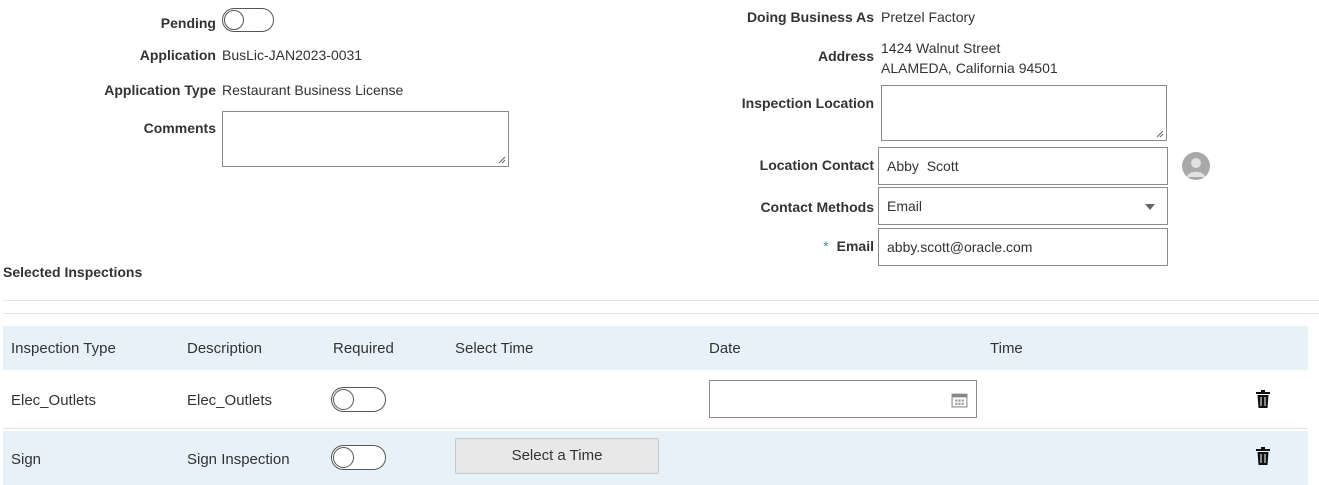 This screenshot has width=1319, height=485. I want to click on contact-methods-value: Email, so click(905, 206).